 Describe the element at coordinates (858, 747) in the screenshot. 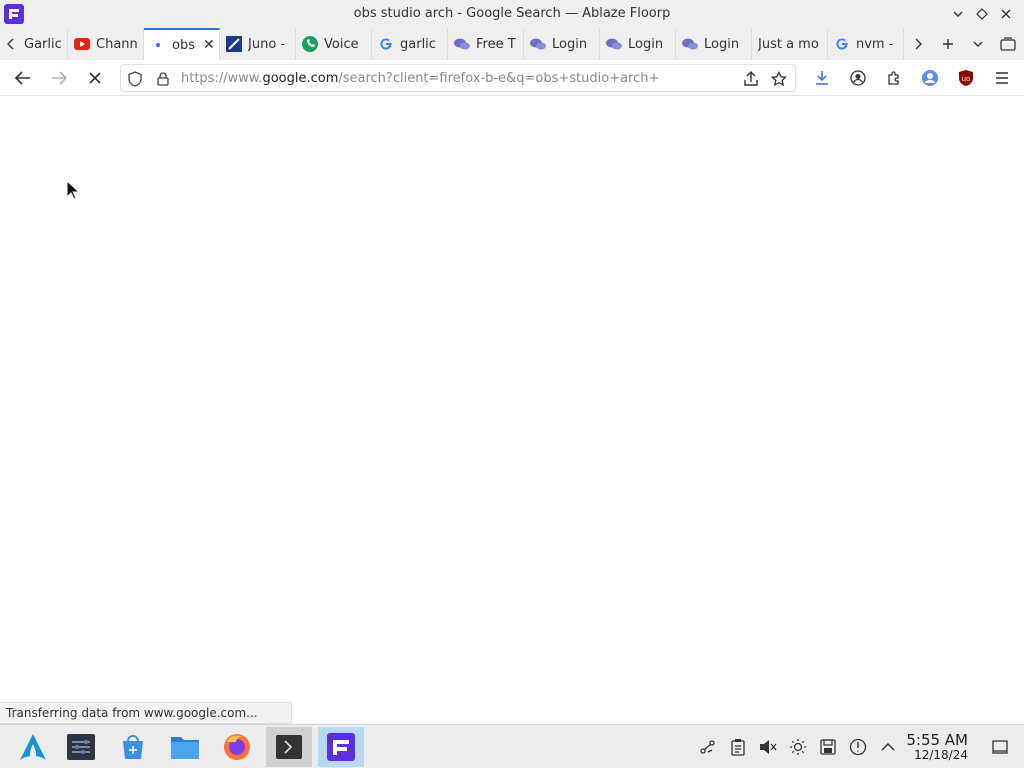

I see `update-notifier-icon` at that location.